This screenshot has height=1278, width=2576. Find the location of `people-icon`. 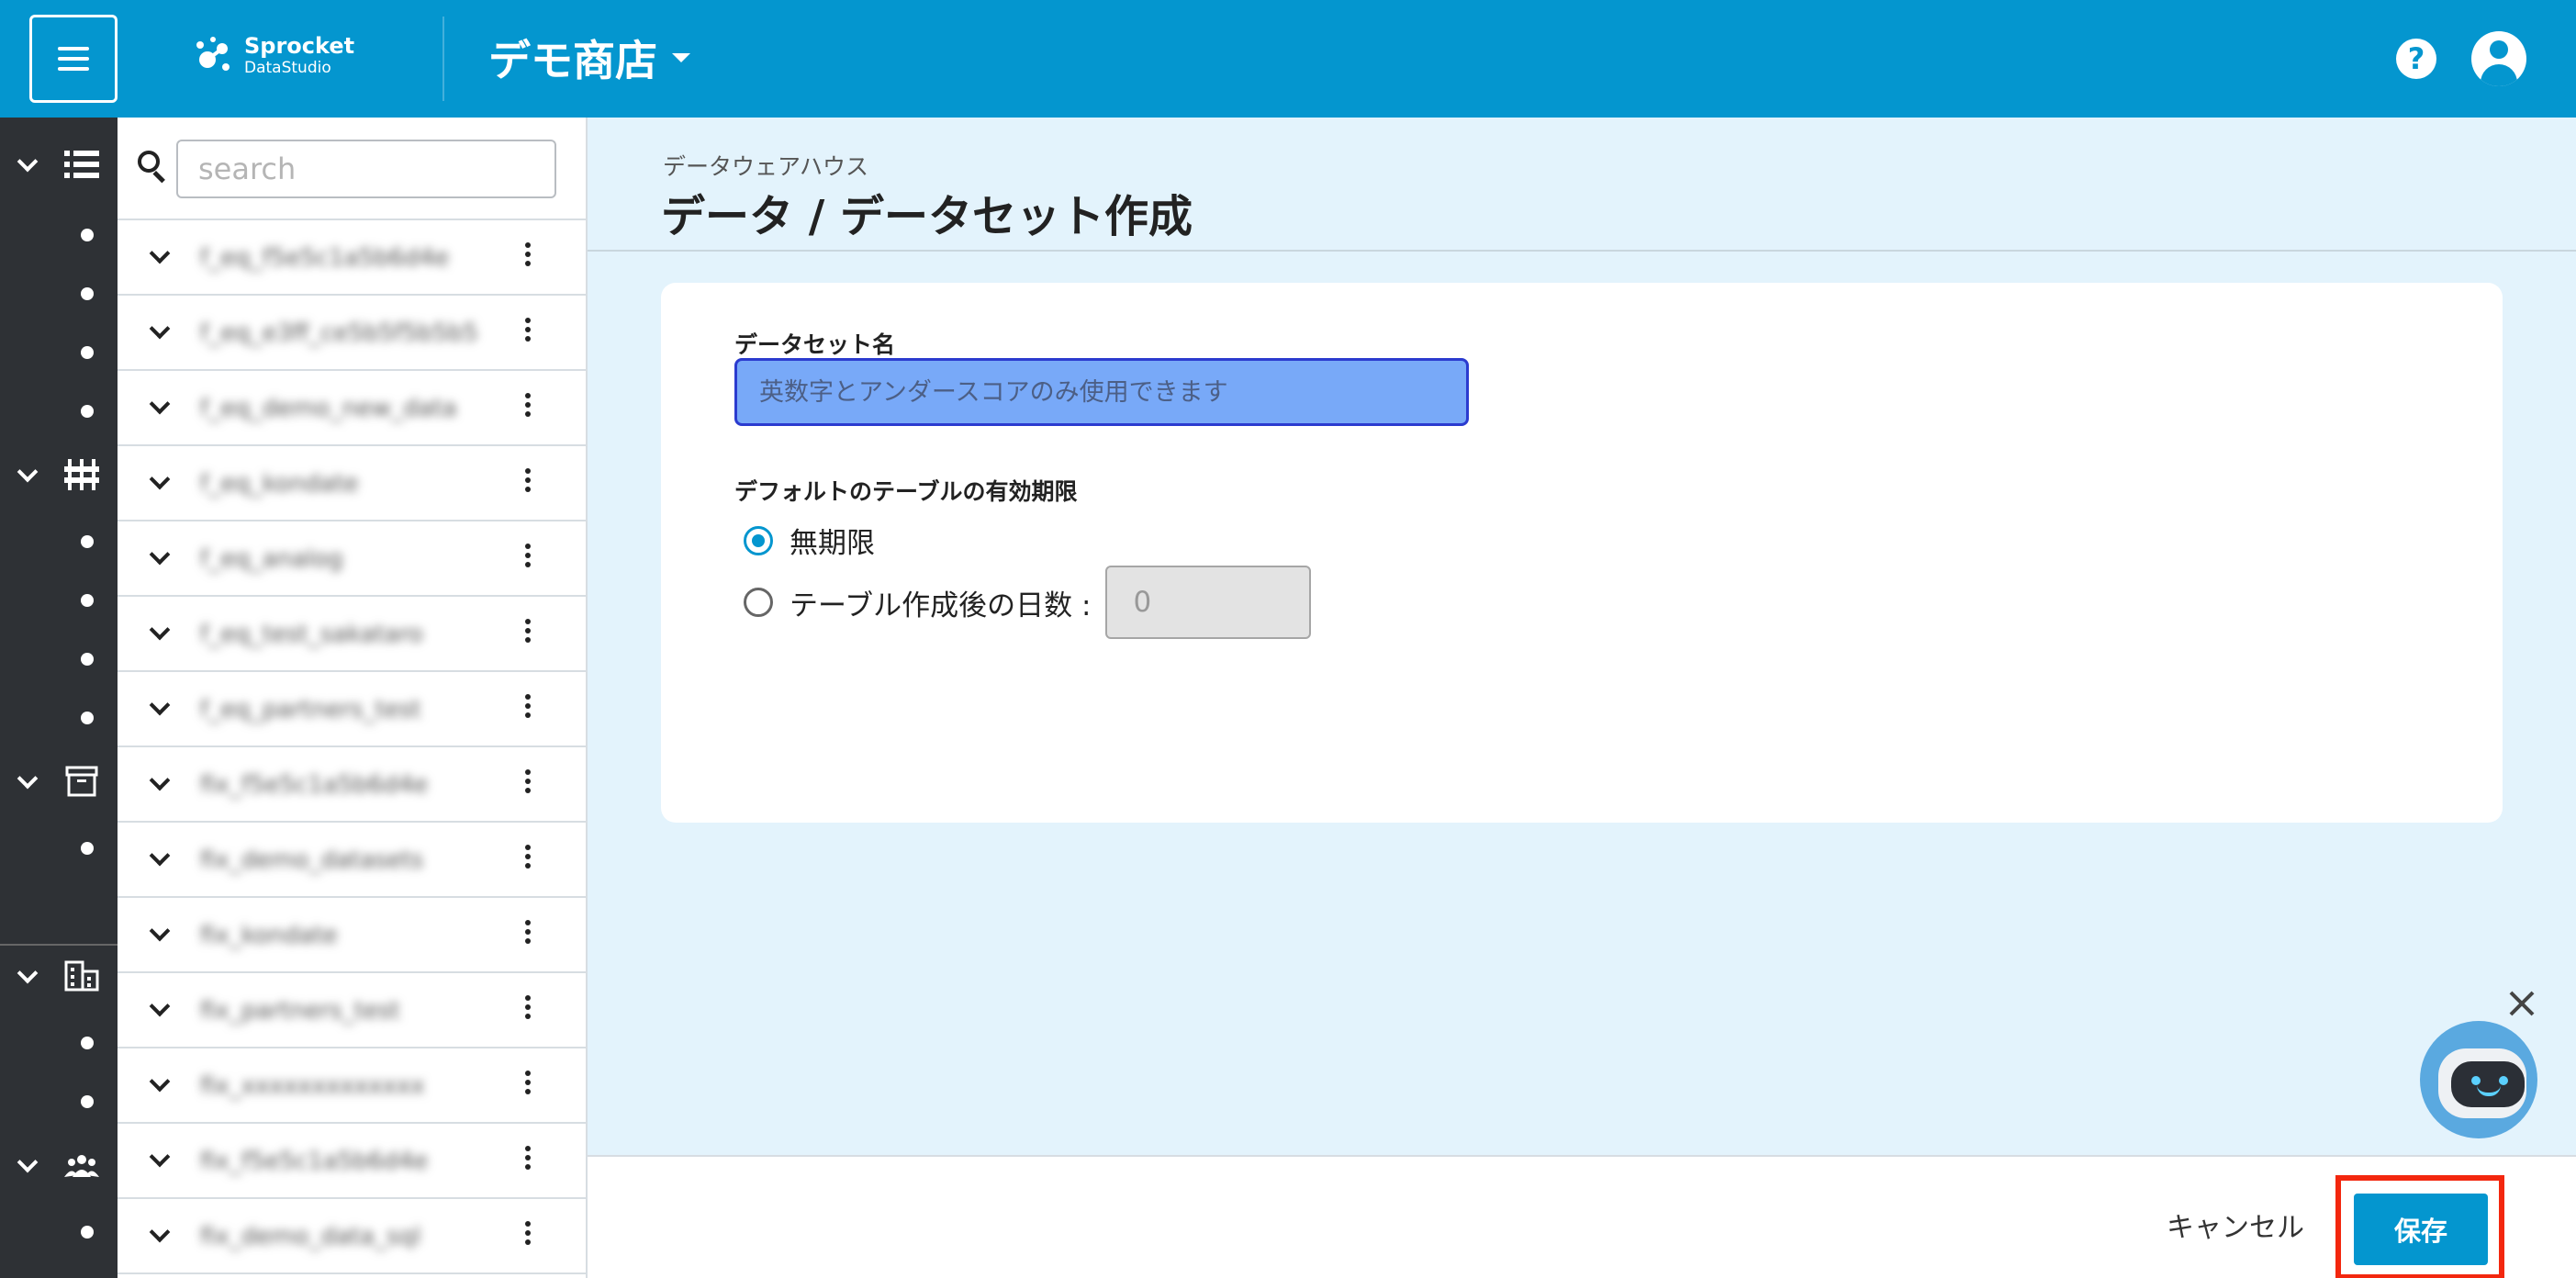

people-icon is located at coordinates (81, 1165).